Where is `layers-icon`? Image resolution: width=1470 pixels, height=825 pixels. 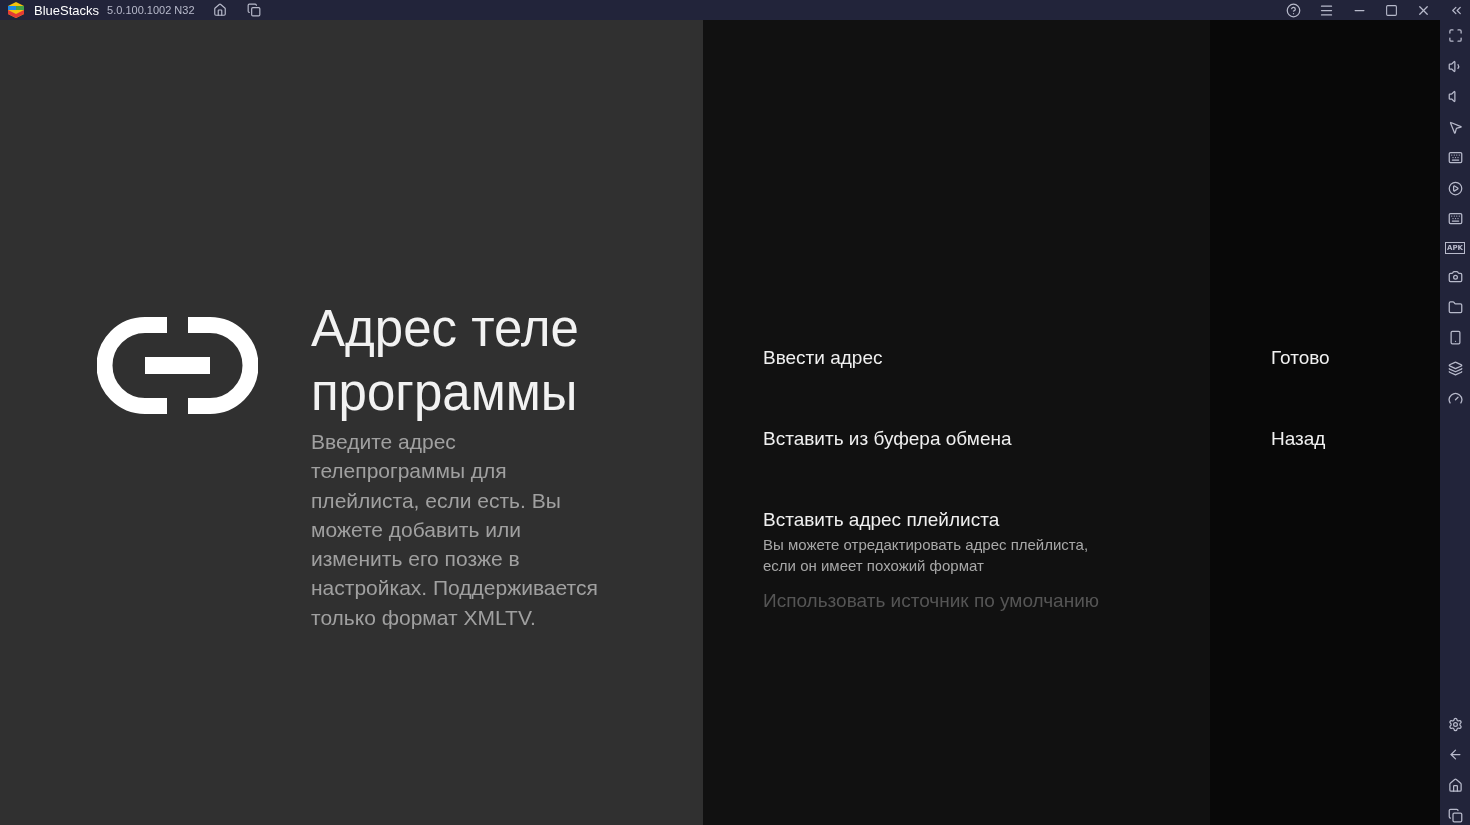 layers-icon is located at coordinates (1455, 368).